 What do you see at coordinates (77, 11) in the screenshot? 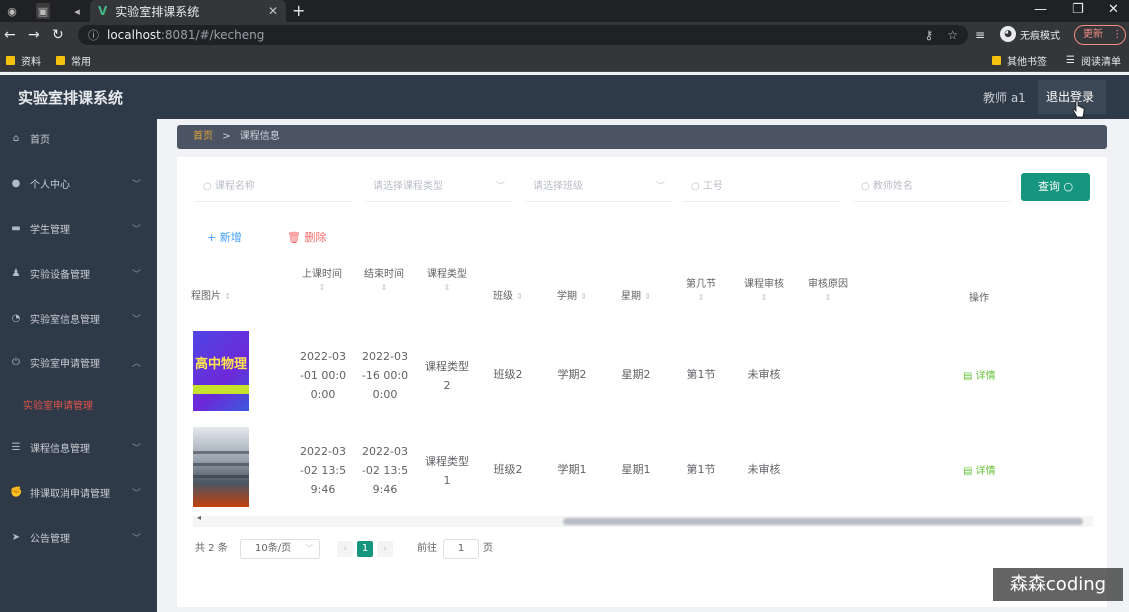
I see `audio-tab-icon: ◂` at bounding box center [77, 11].